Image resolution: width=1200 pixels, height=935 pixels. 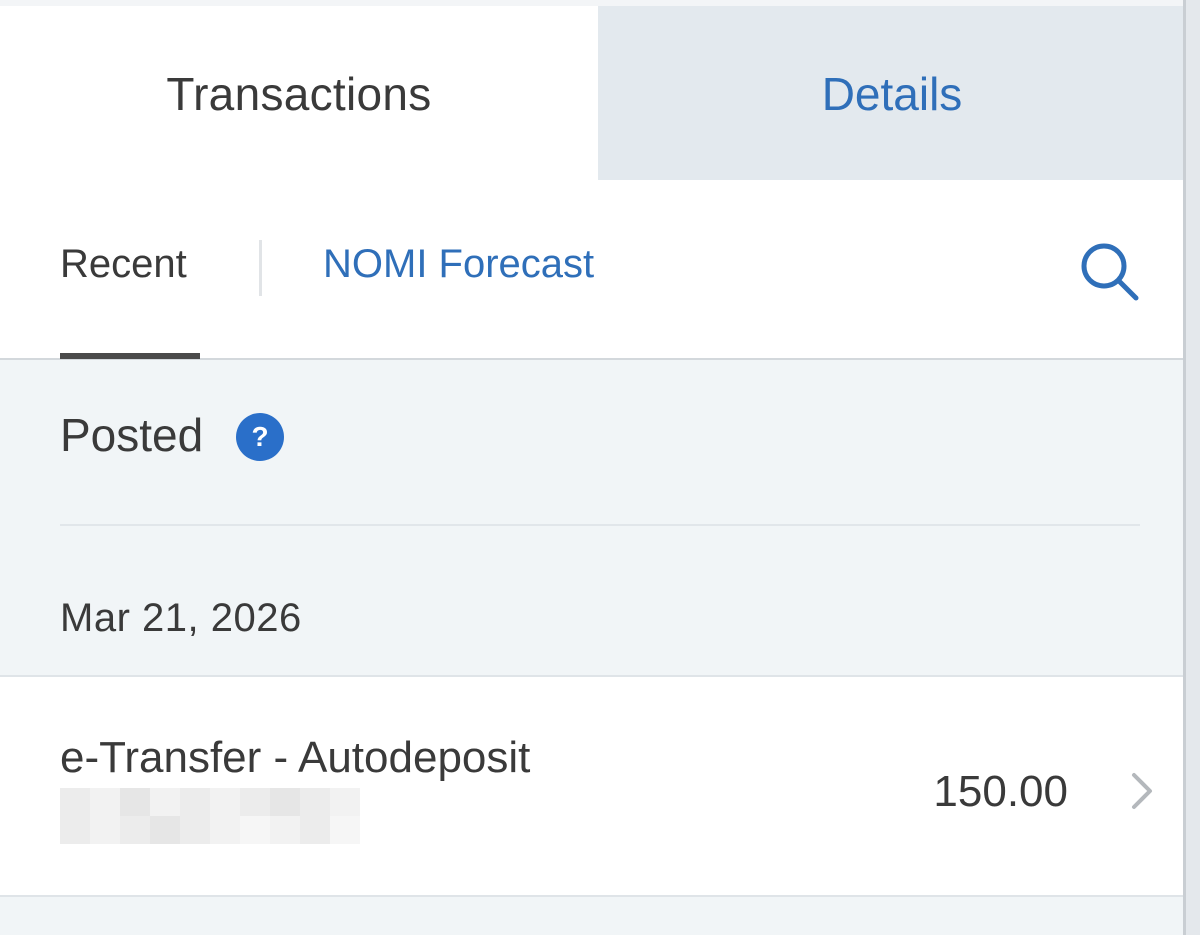 I want to click on help-icon-glyph: ?, so click(x=260, y=436).